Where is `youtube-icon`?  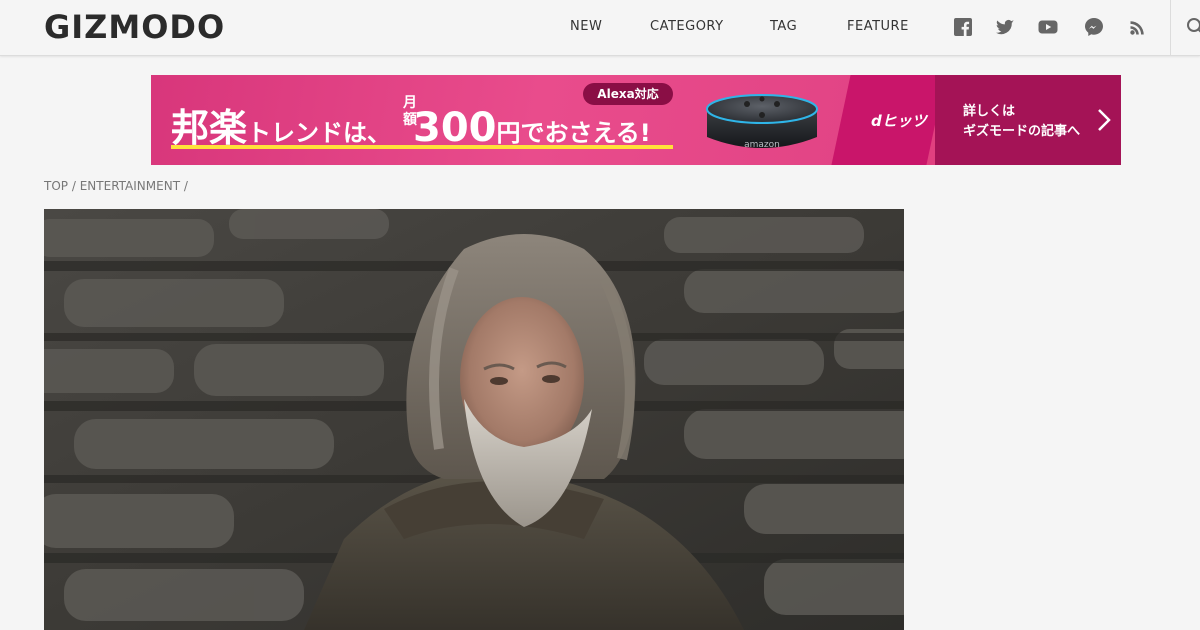 youtube-icon is located at coordinates (1048, 27).